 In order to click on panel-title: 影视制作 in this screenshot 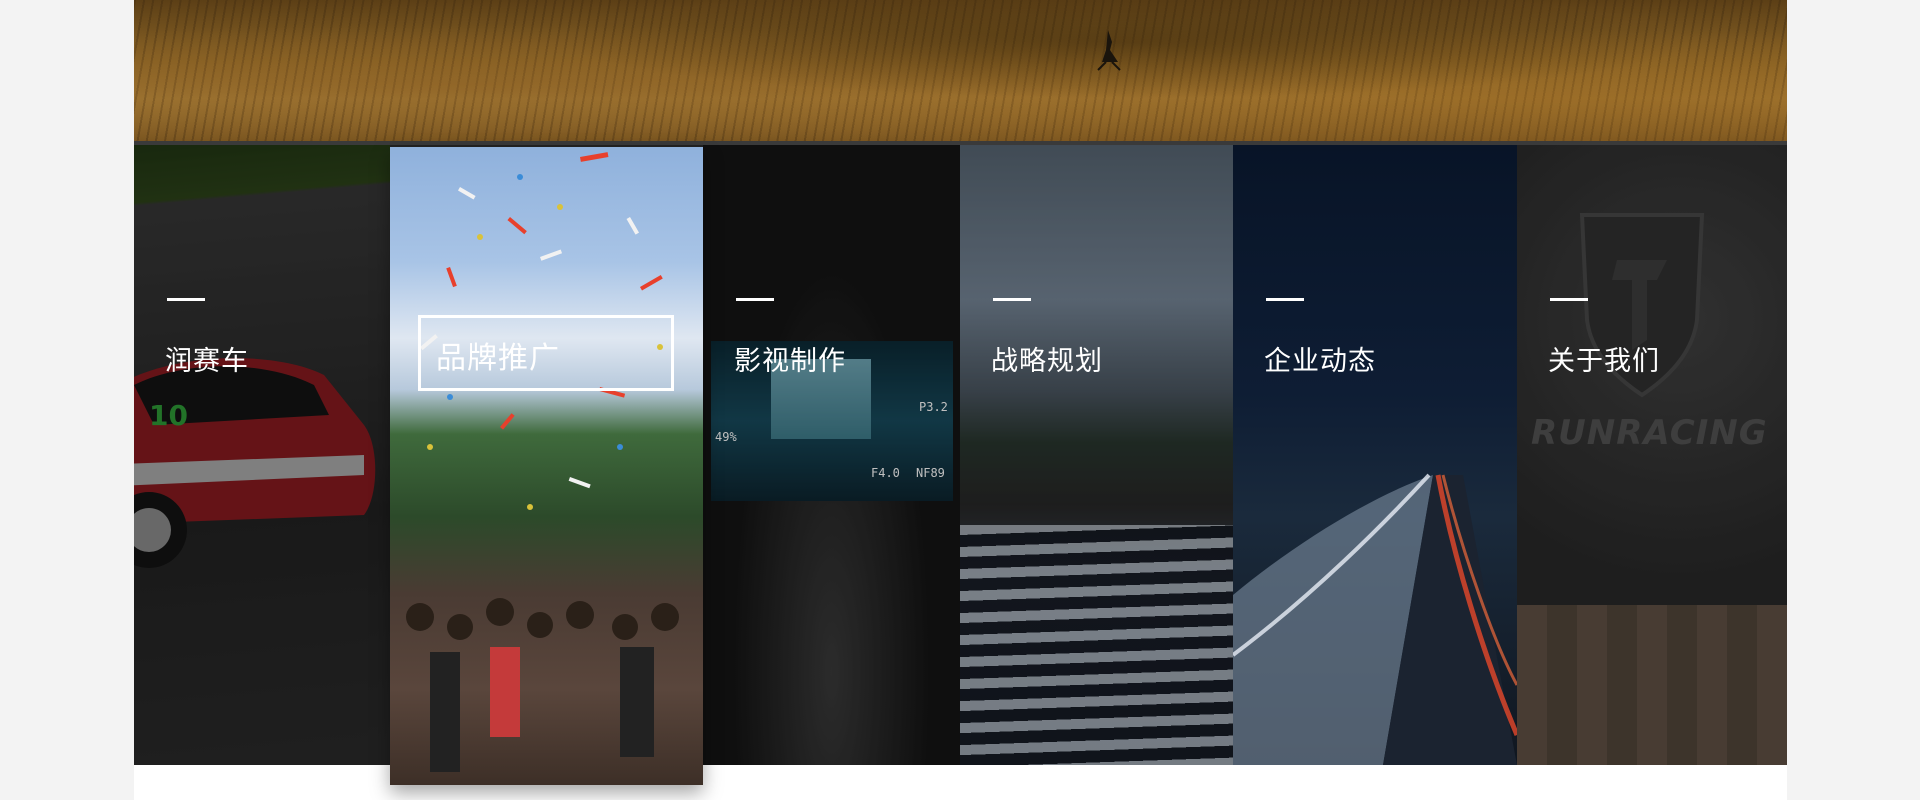, I will do `click(790, 361)`.